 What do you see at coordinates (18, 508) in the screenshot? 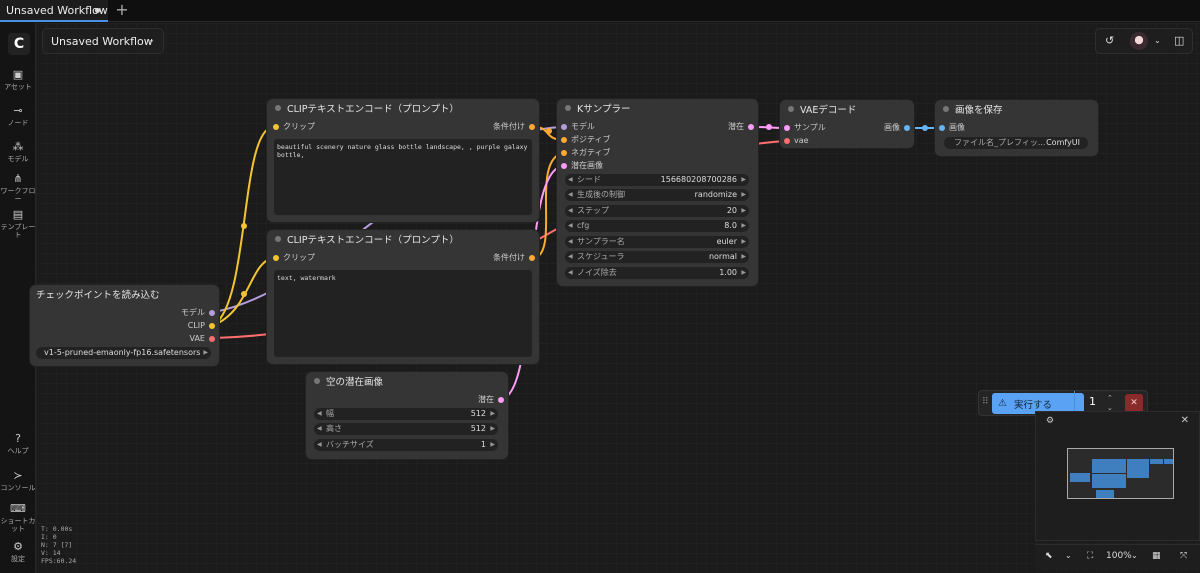
I see `keyboard-icon: ⌨` at bounding box center [18, 508].